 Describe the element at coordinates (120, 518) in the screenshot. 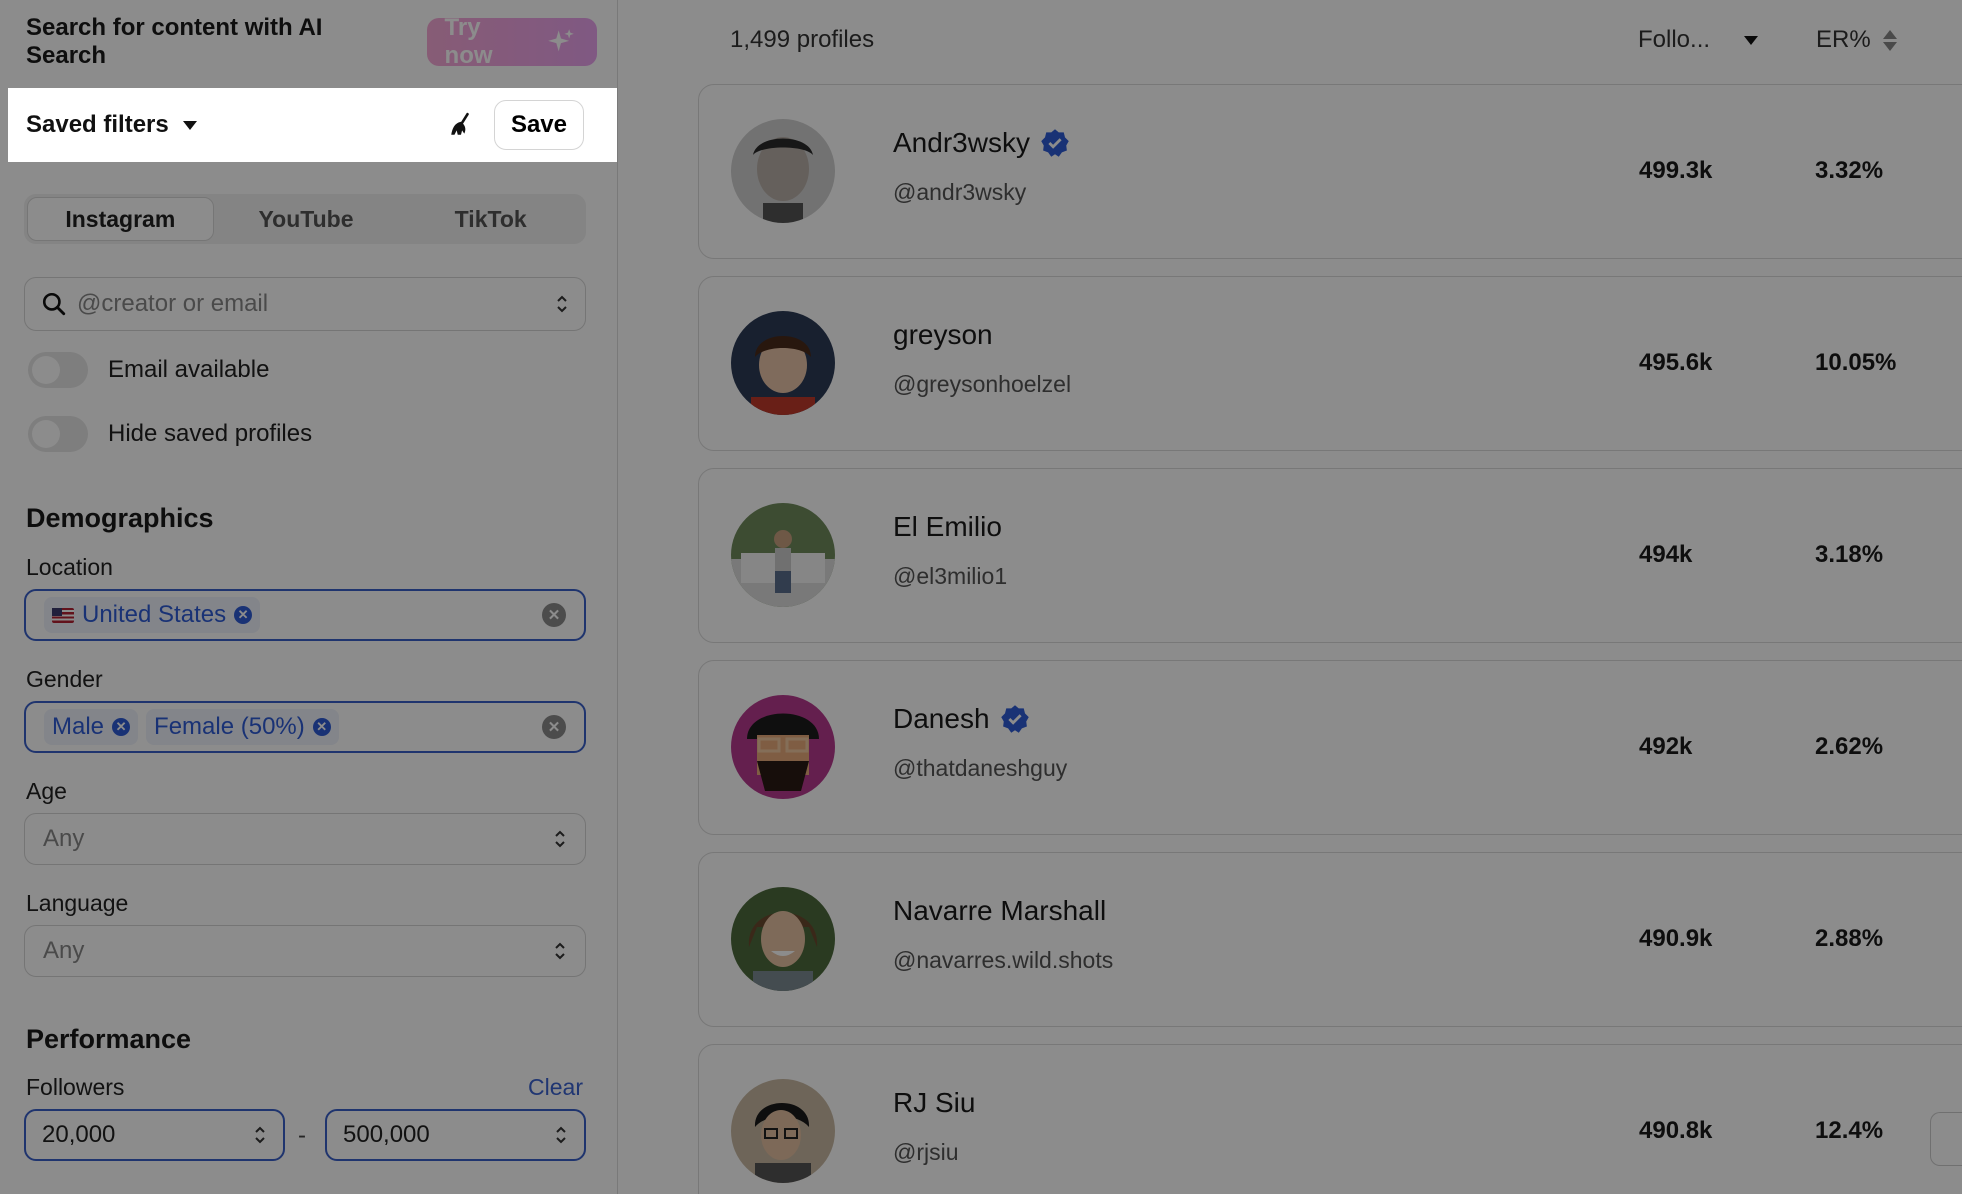

I see `demographics-heading: Demographics` at that location.